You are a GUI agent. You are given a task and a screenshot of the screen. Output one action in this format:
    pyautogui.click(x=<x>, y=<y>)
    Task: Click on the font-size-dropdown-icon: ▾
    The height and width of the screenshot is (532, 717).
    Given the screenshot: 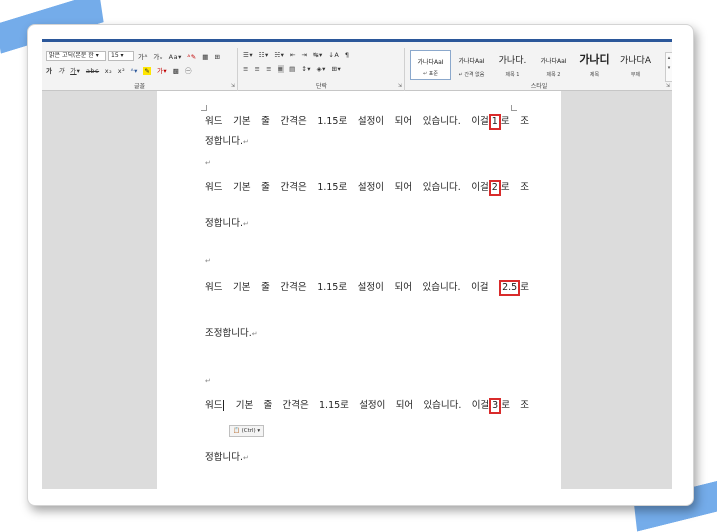 What is the action you would take?
    pyautogui.click(x=121, y=55)
    